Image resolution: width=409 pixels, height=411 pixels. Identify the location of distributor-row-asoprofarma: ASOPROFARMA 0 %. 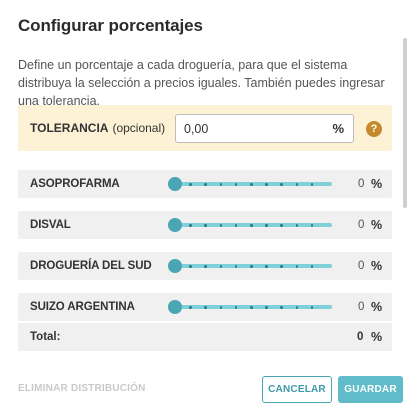
(205, 184).